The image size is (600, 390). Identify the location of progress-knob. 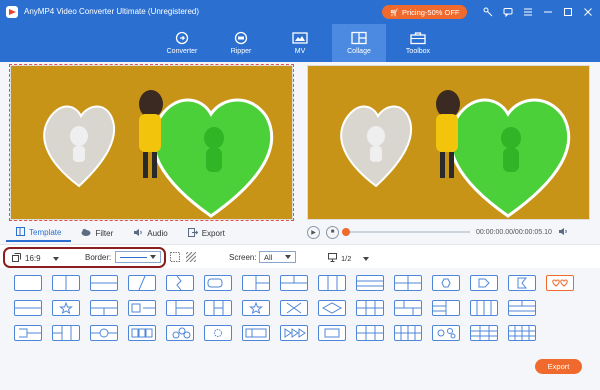
(346, 232).